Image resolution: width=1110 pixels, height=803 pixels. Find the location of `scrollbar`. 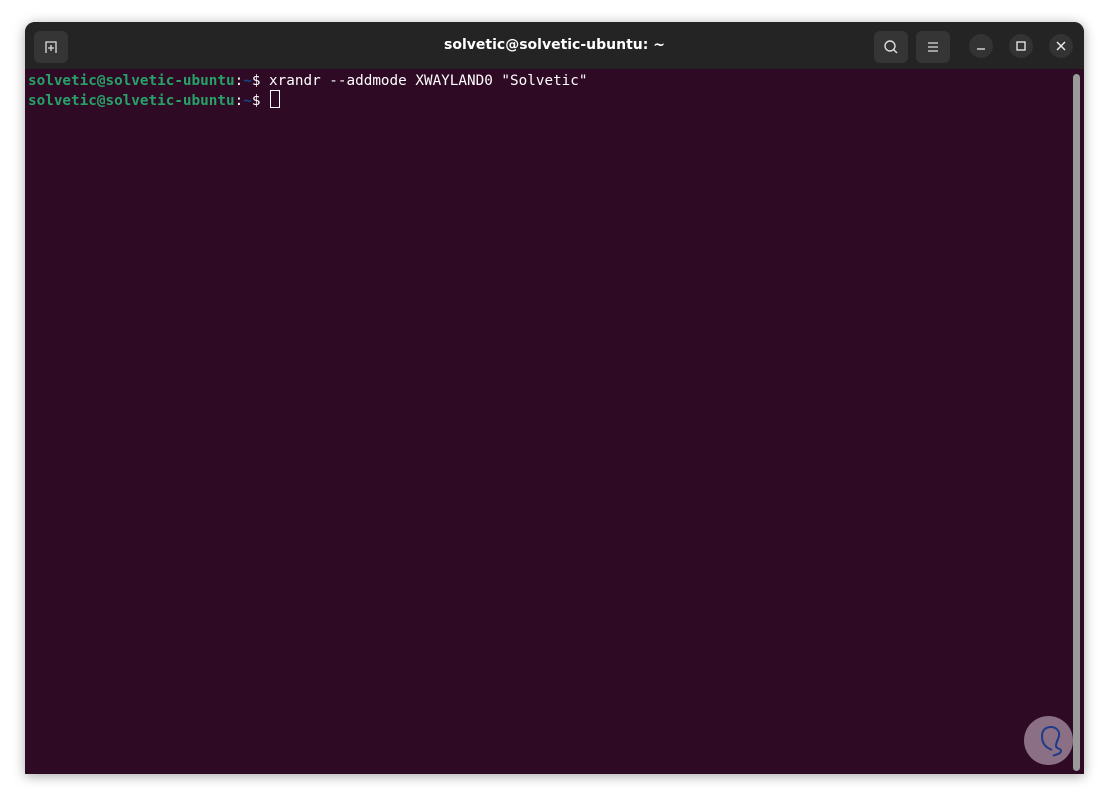

scrollbar is located at coordinates (1076, 422).